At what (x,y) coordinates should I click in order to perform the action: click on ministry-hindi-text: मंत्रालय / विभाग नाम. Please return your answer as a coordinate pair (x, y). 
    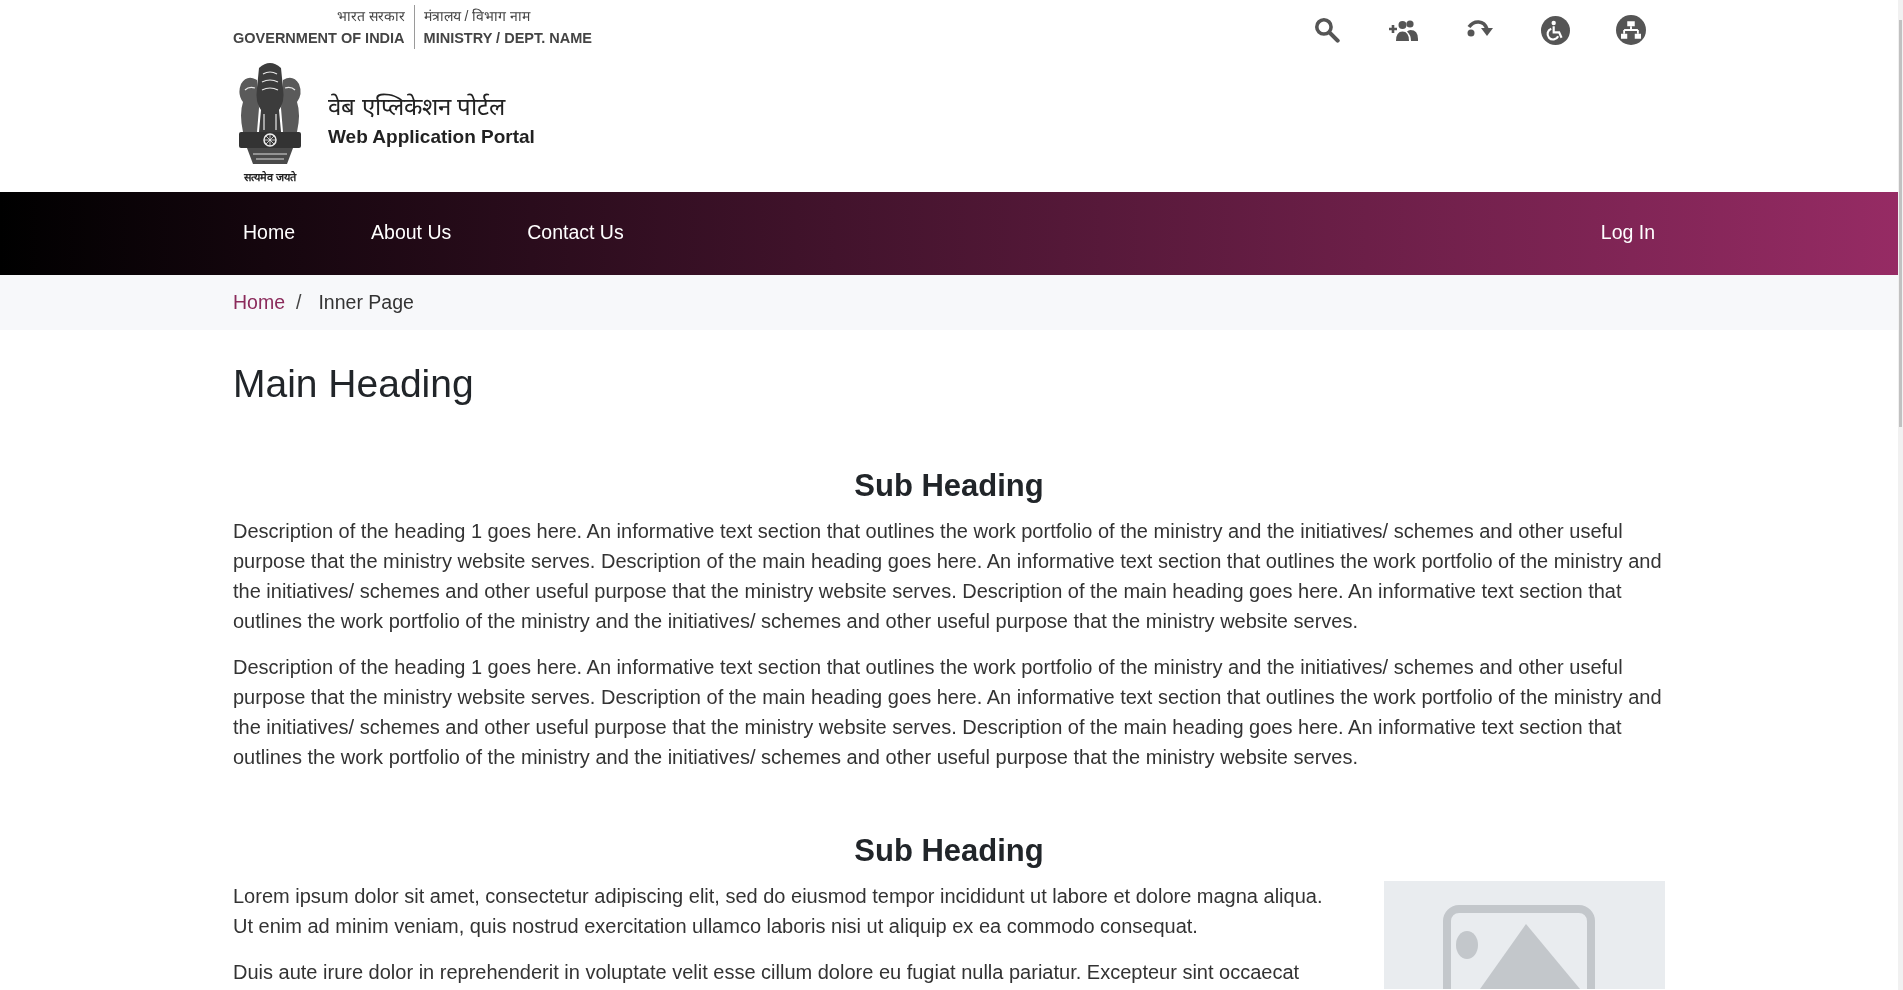
    Looking at the image, I should click on (477, 16).